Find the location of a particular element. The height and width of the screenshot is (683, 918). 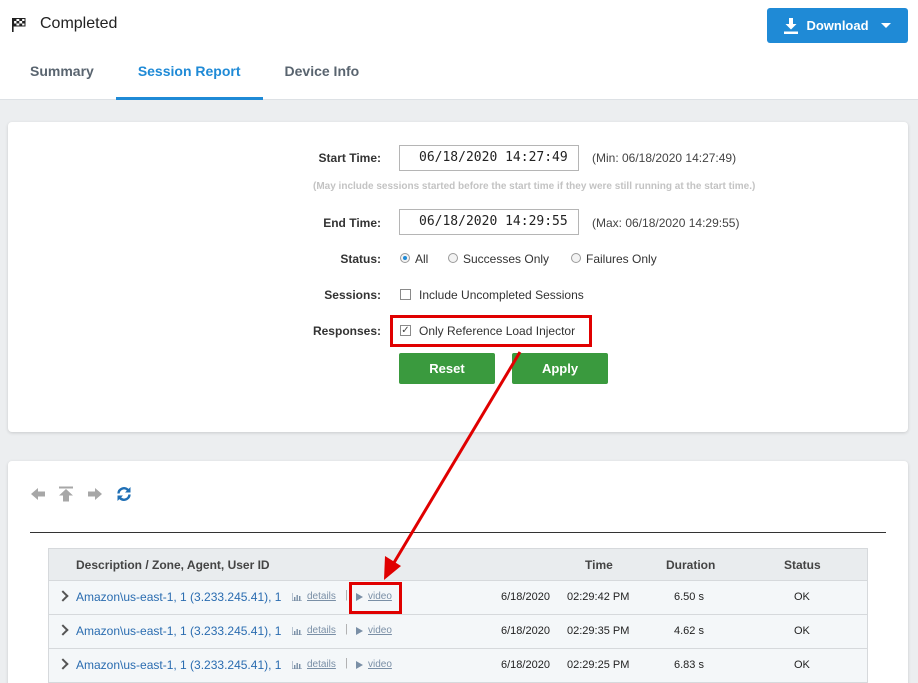

end-time-label: End Time: is located at coordinates (352, 223).